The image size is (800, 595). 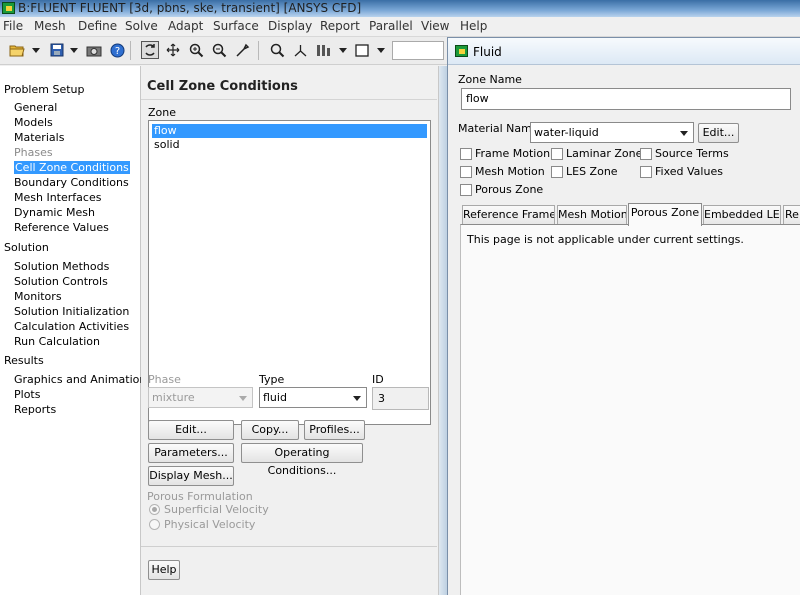 I want to click on nav-solution: Solution, so click(x=26, y=247).